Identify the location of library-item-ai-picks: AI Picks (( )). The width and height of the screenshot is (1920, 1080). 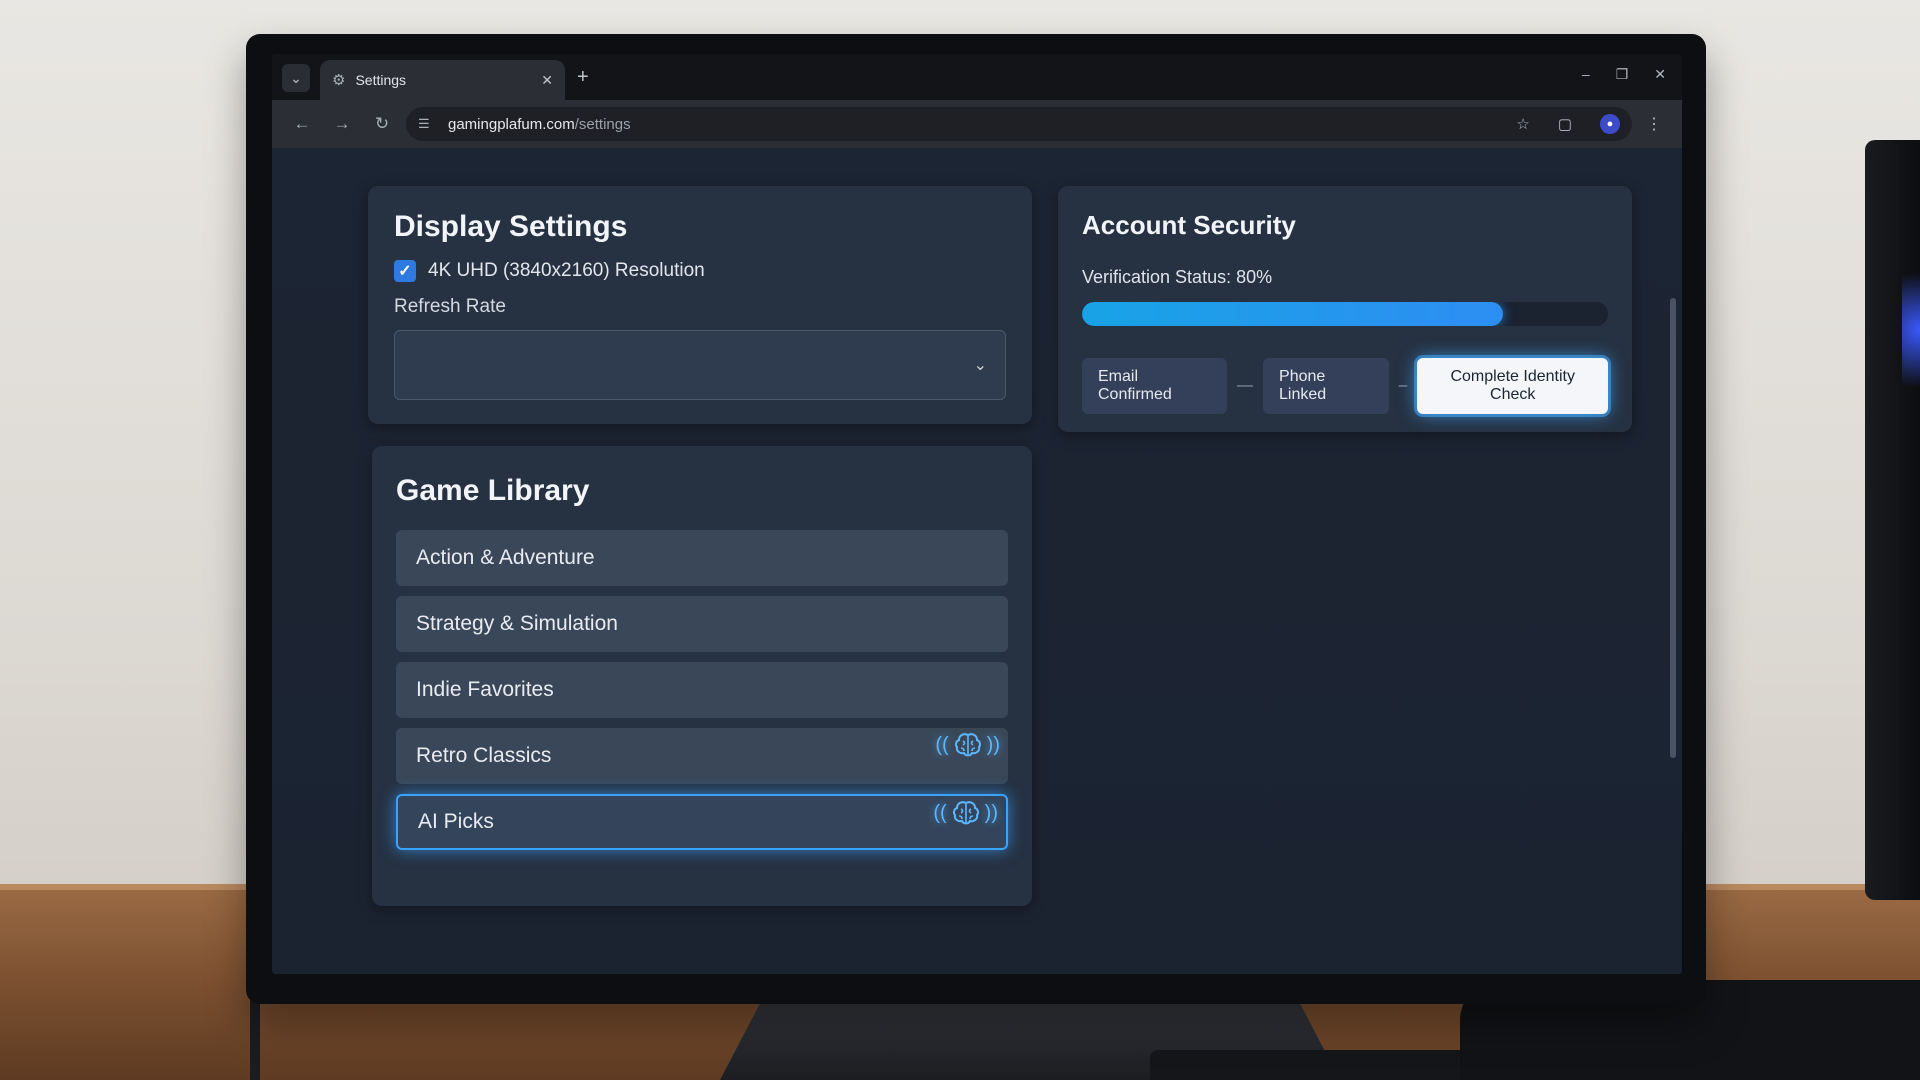
(702, 822).